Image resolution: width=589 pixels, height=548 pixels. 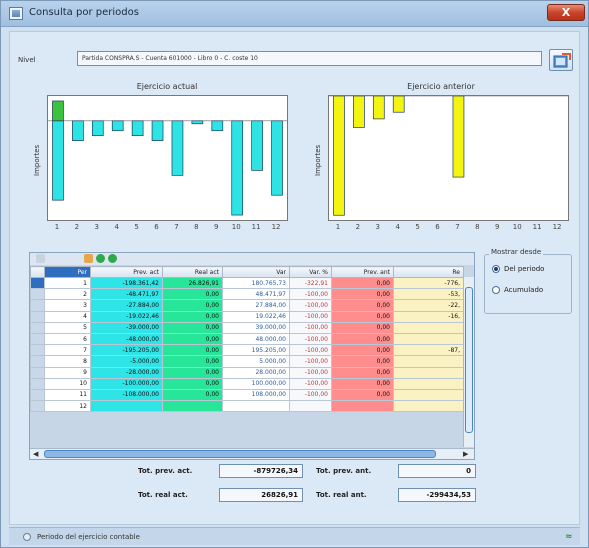 What do you see at coordinates (256, 383) in the screenshot?
I see `table-cell: 100.000,00` at bounding box center [256, 383].